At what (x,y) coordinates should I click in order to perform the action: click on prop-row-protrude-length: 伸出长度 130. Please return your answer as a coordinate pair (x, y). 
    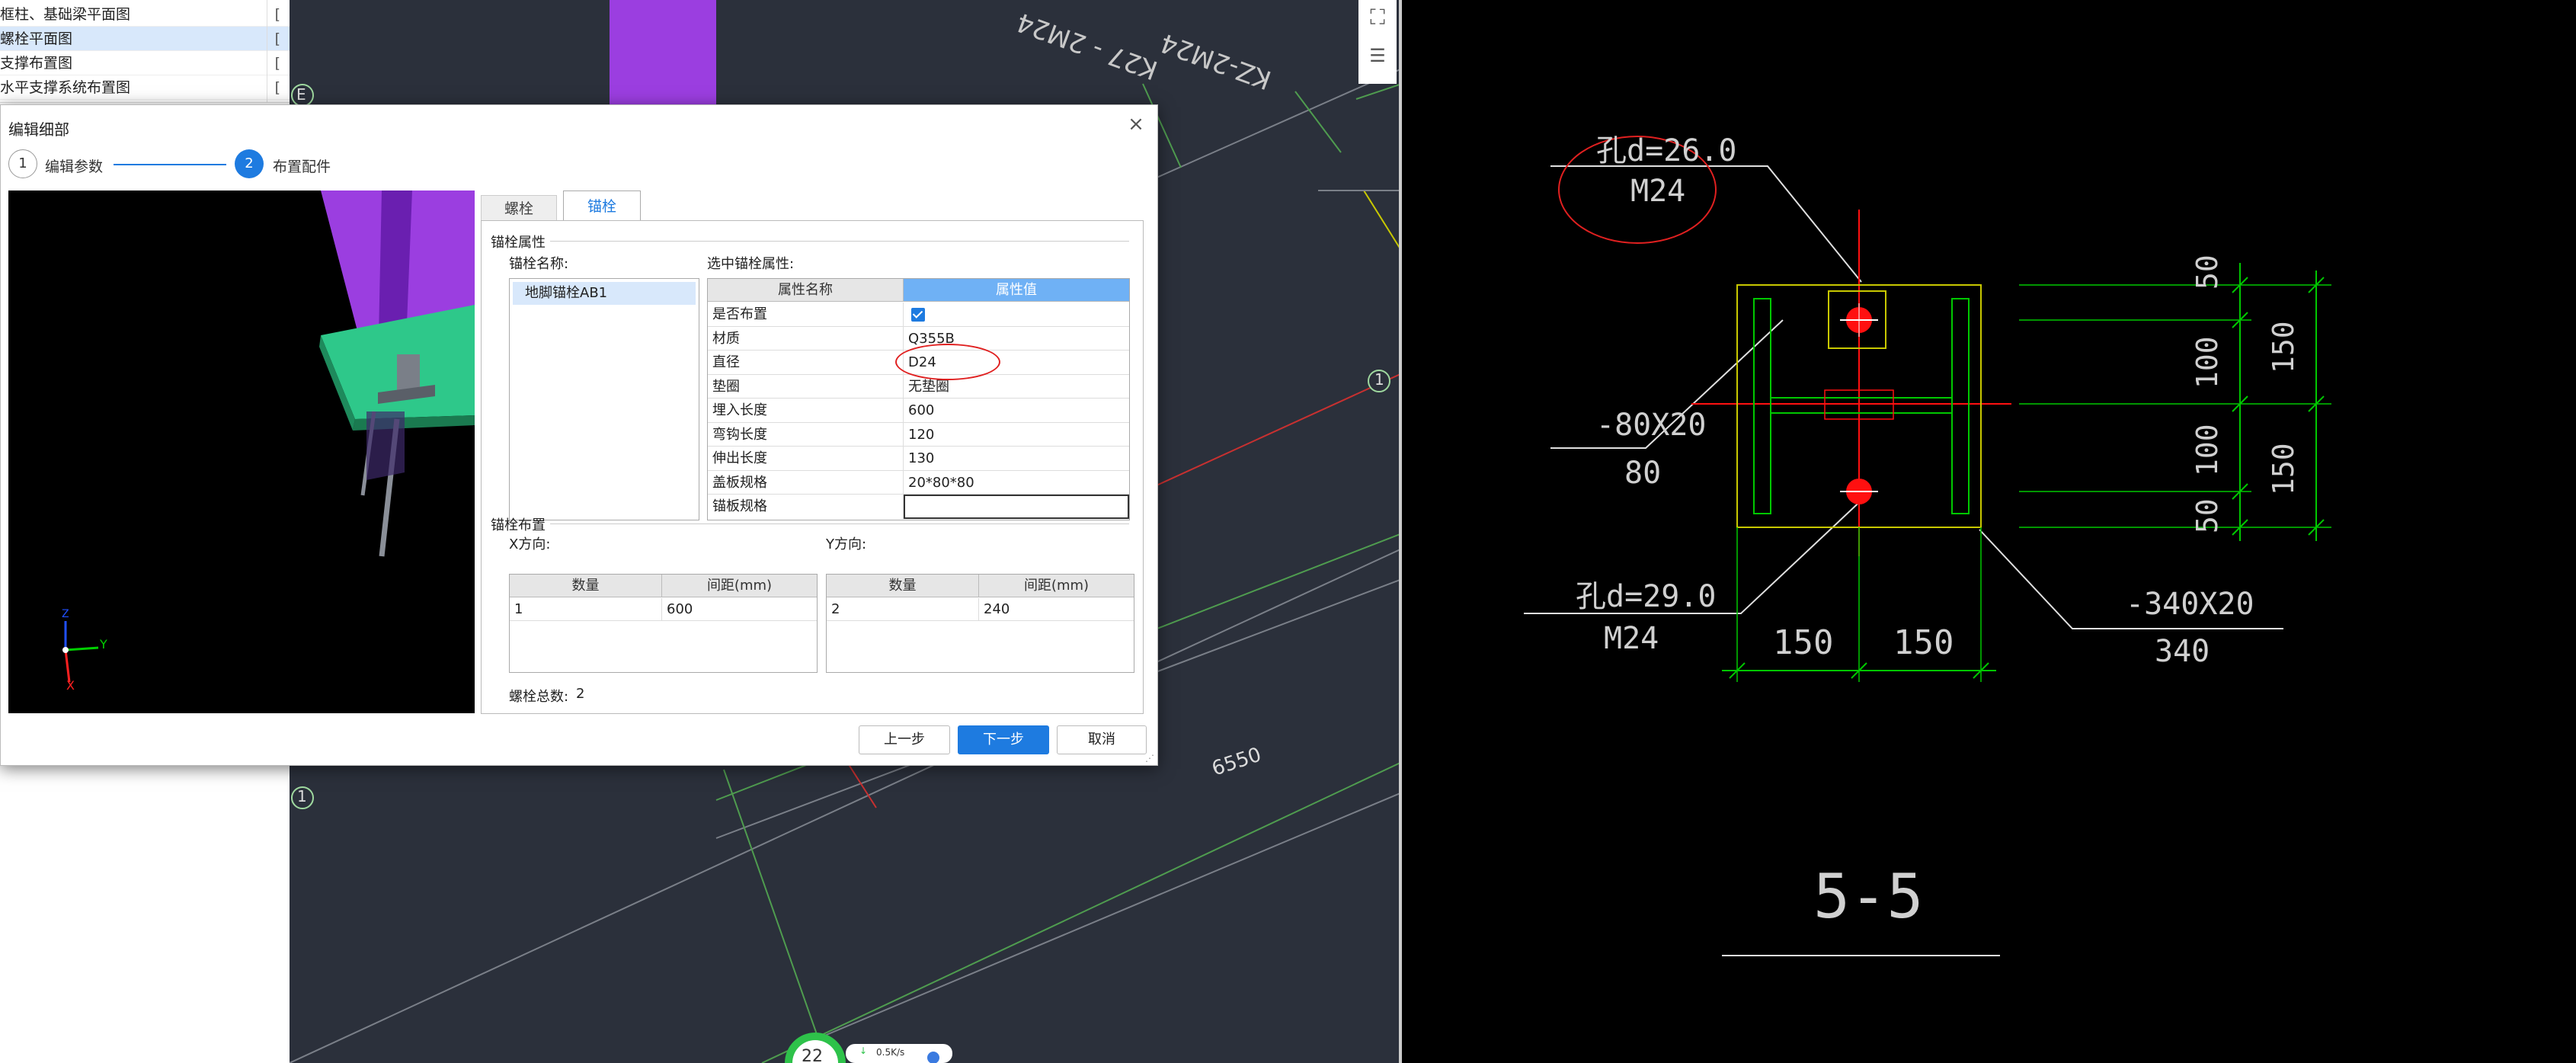
    Looking at the image, I should click on (918, 459).